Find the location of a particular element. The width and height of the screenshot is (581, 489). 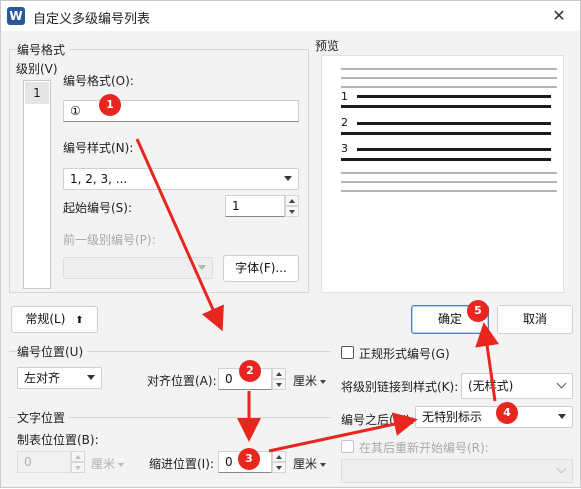

annotation-badge-3: 3 is located at coordinates (249, 459).